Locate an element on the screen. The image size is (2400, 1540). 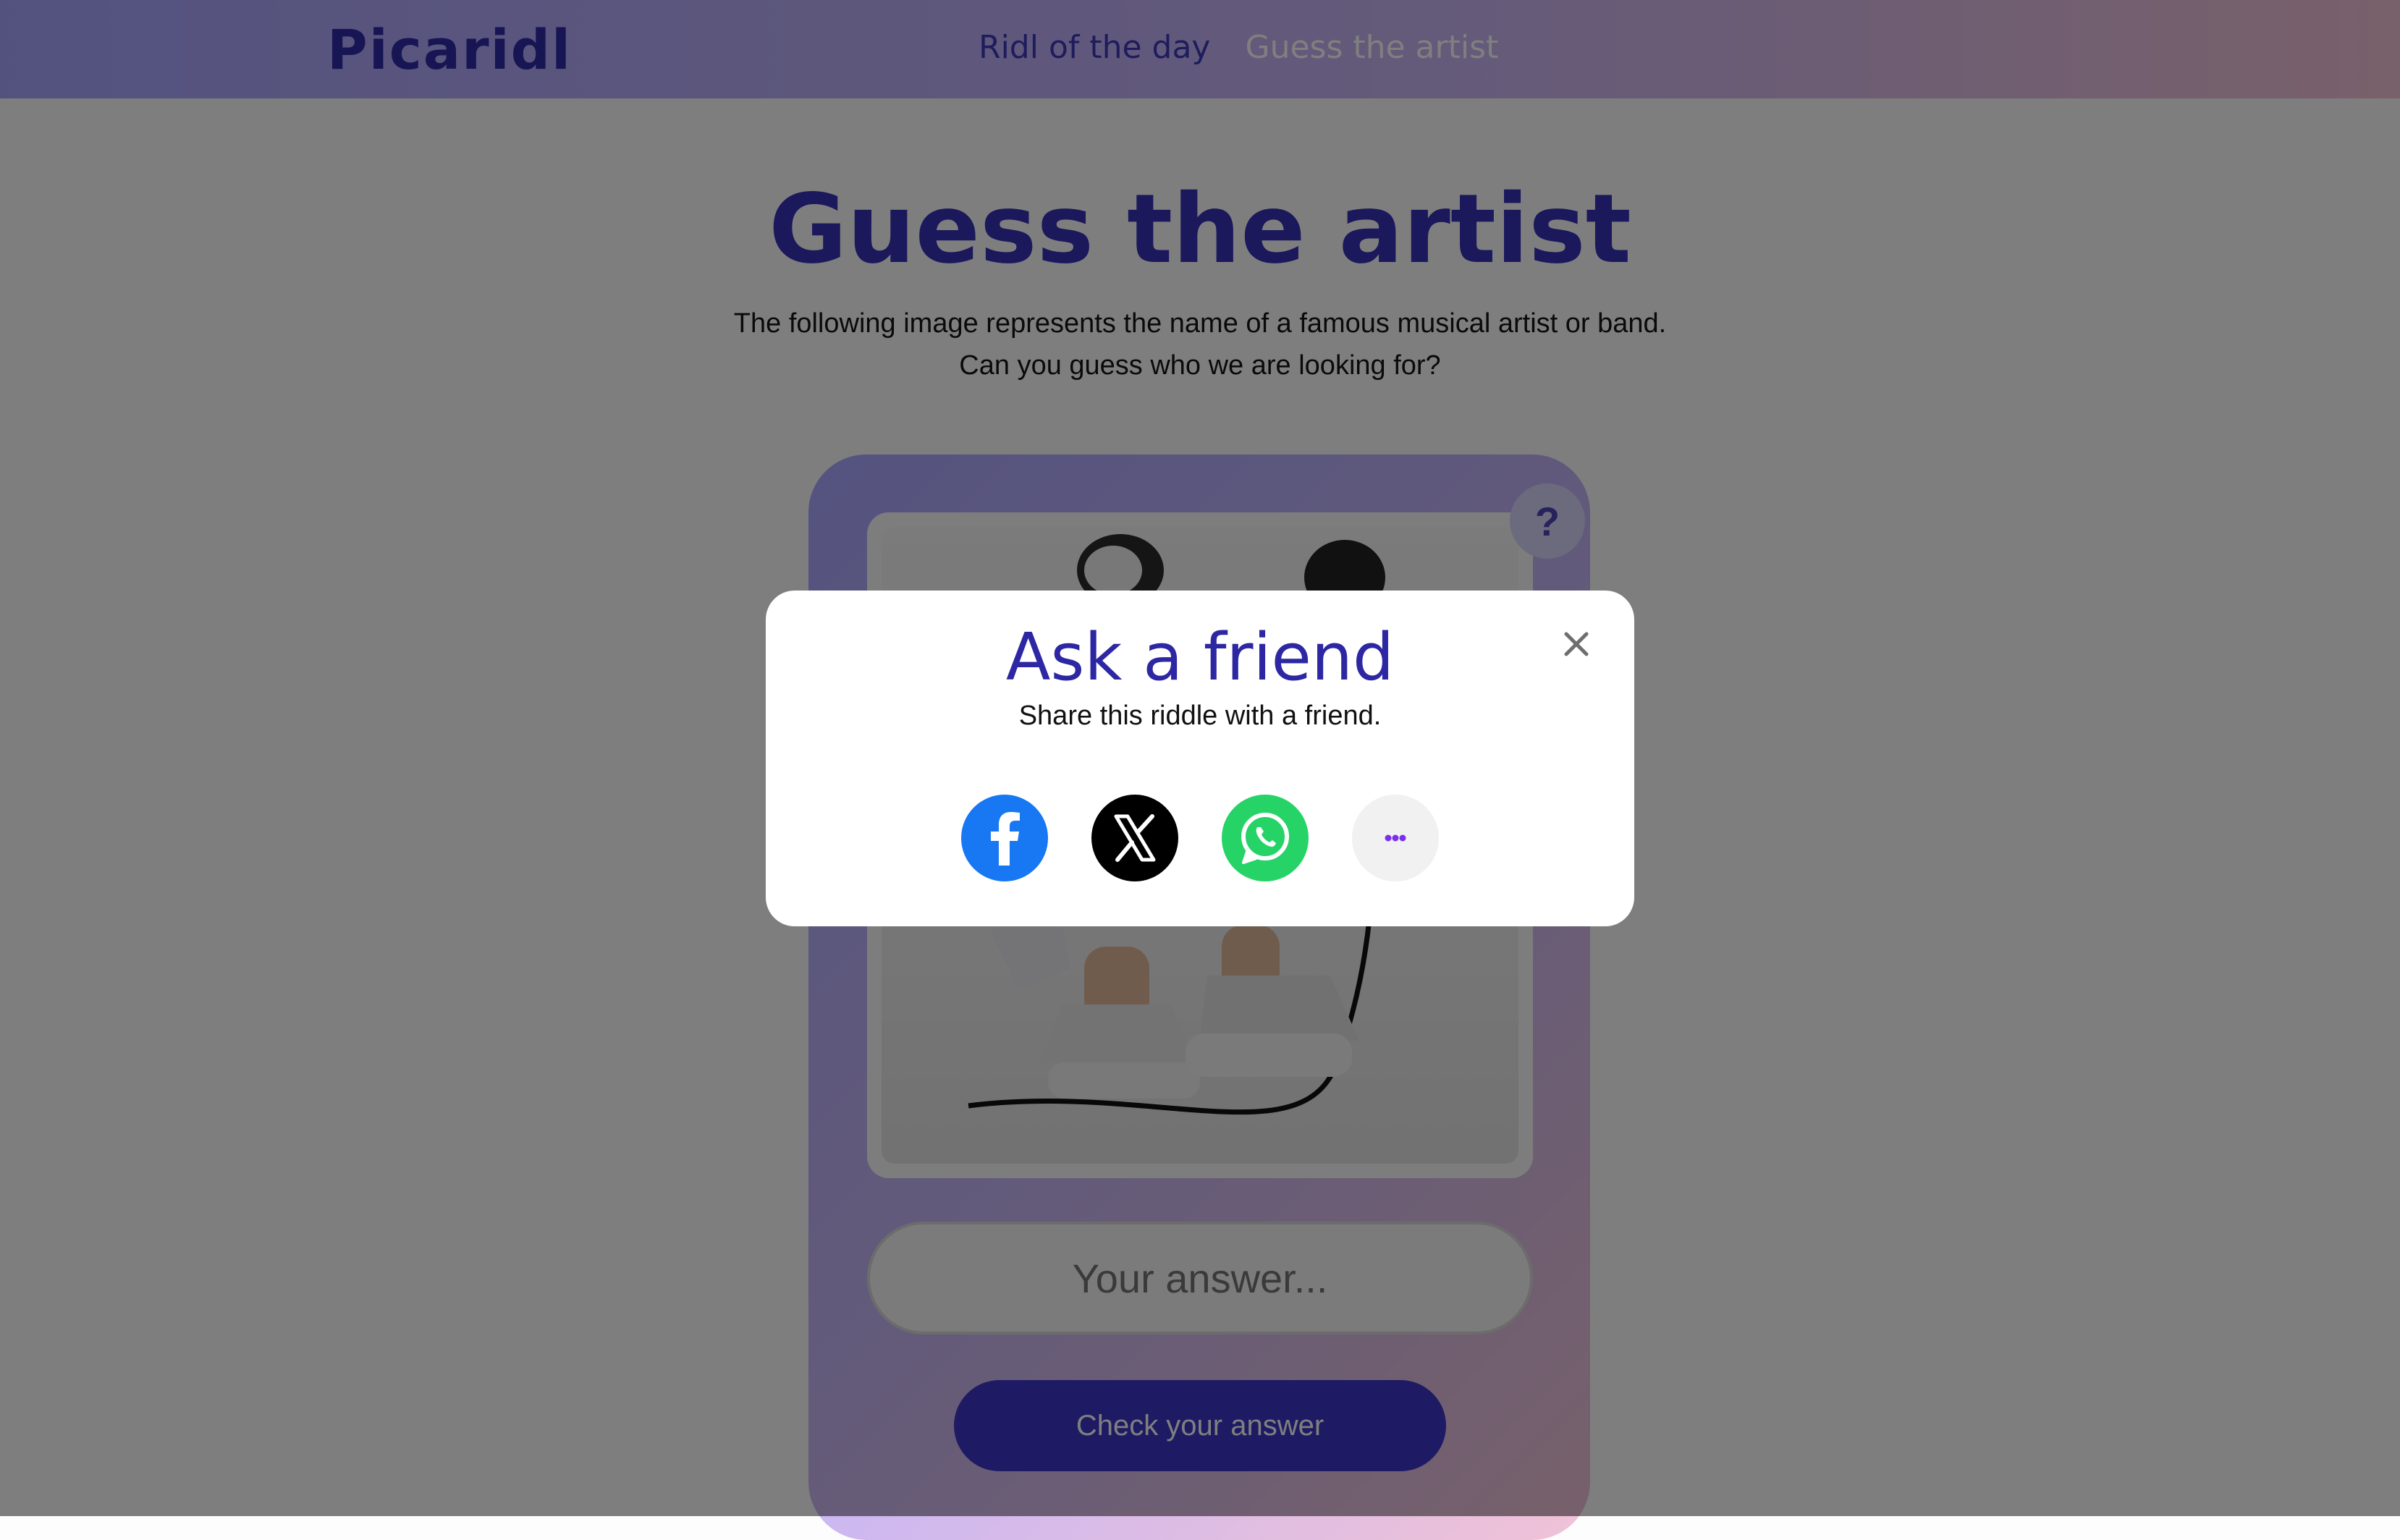
modal-title: Ask a friend is located at coordinates (1200, 657).